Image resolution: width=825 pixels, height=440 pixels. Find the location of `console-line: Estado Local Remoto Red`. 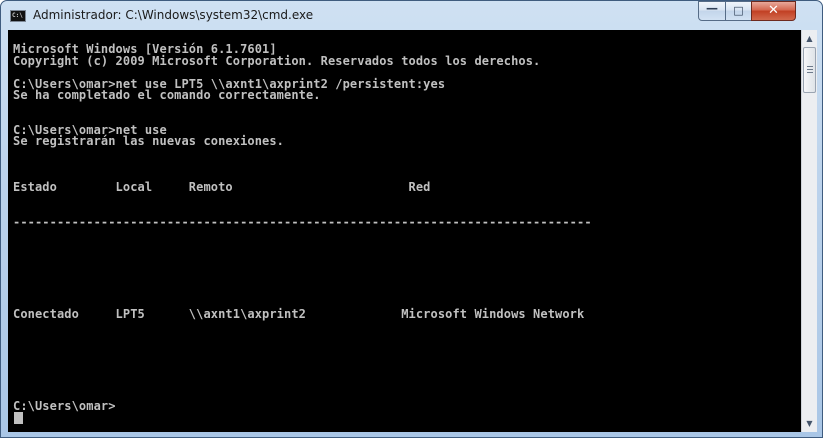

console-line: Estado Local Remoto Red is located at coordinates (222, 187).